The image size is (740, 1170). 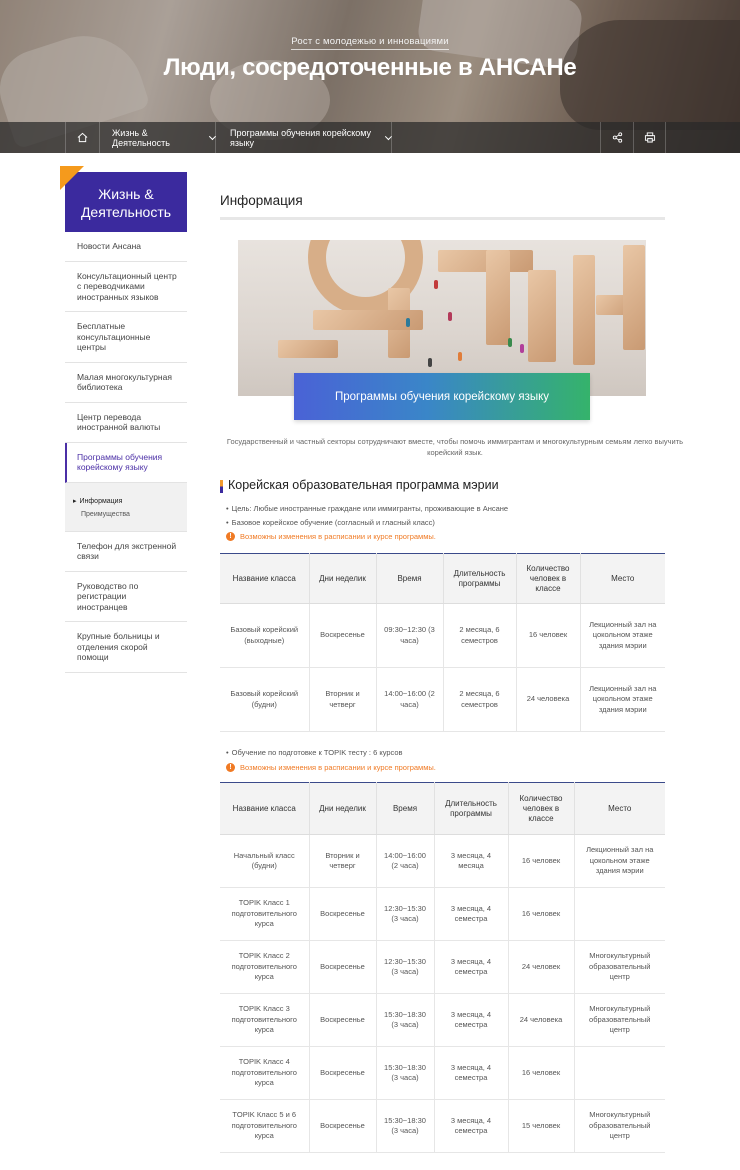 I want to click on table-cell: TOPIK Класс 3 подготовительного курса, so click(x=265, y=1020).